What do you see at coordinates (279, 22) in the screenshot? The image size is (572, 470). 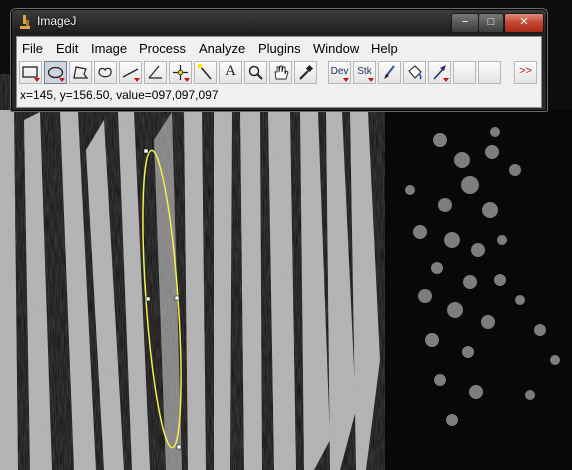 I see `title-bar: ImageJ − □ ✕` at bounding box center [279, 22].